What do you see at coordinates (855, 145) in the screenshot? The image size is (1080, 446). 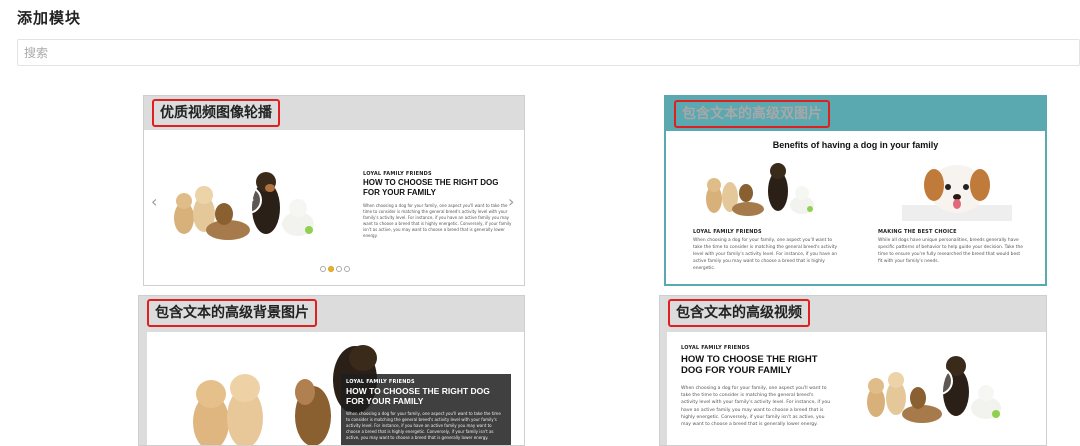 I see `card-heading: Benefits of having a dog in your family` at bounding box center [855, 145].